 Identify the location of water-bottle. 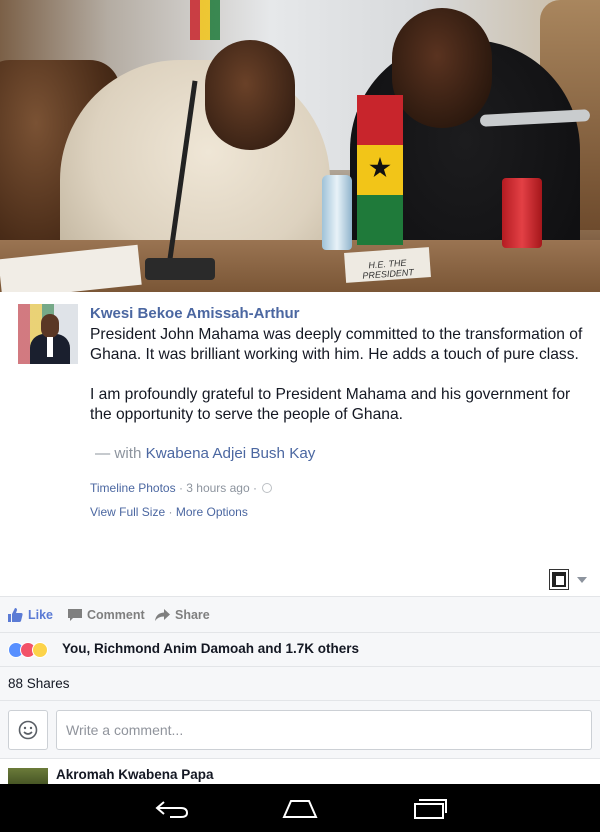
(337, 212).